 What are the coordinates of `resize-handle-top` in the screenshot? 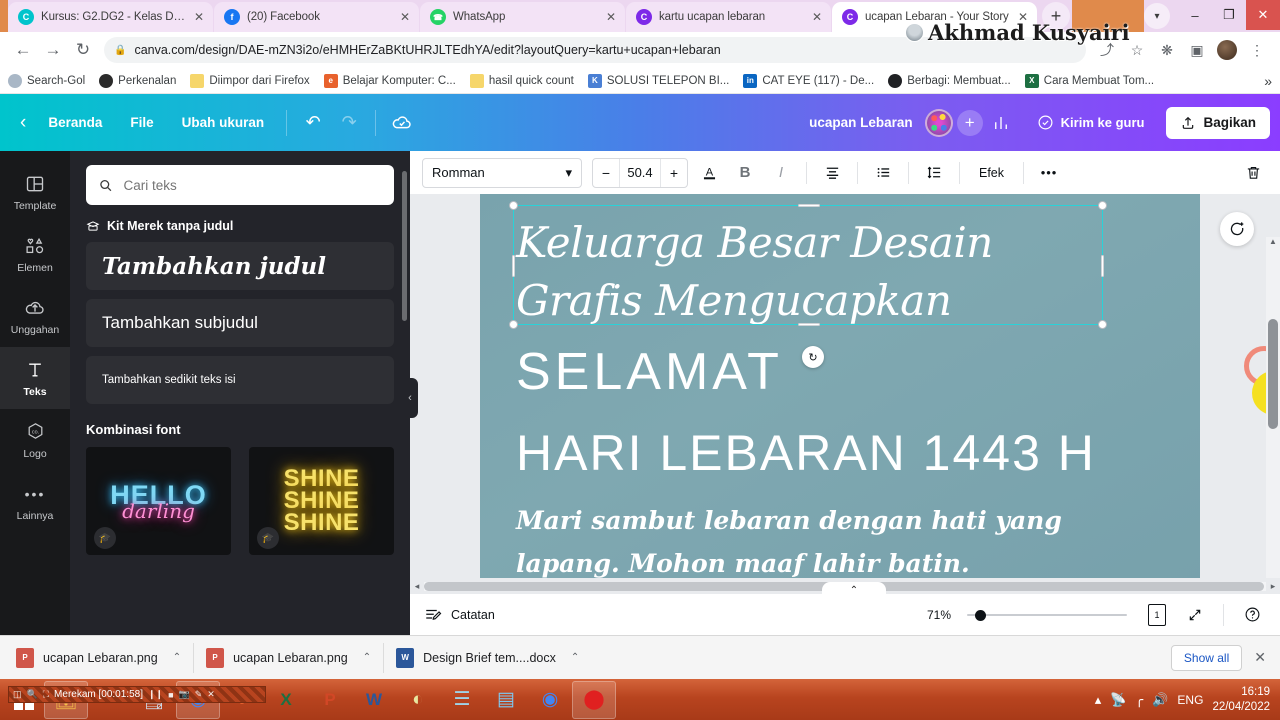 It's located at (809, 205).